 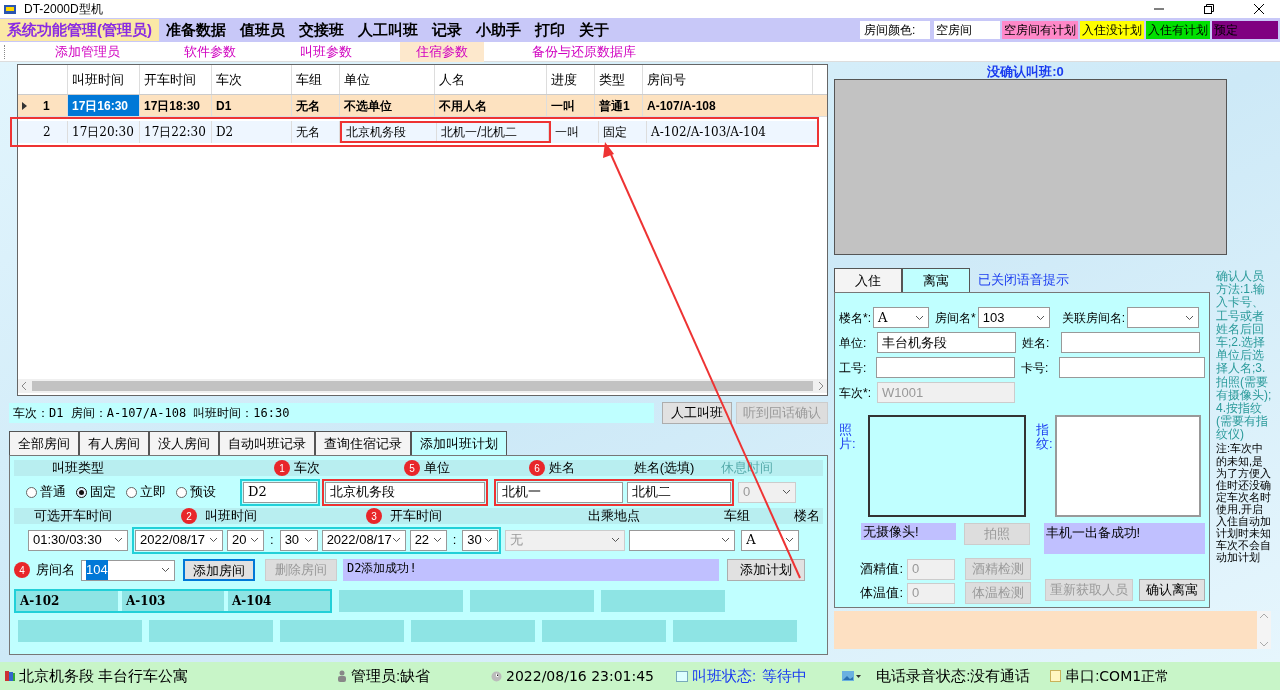 I want to click on toolbar-item: 住宿参数, so click(x=442, y=51).